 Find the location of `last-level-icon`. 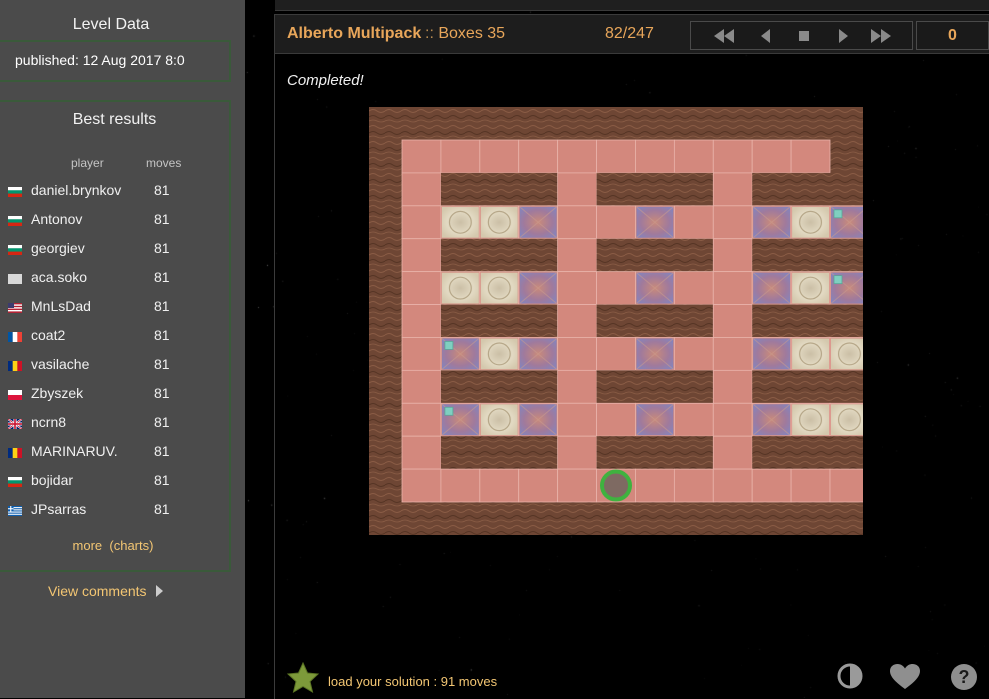

last-level-icon is located at coordinates (881, 36).